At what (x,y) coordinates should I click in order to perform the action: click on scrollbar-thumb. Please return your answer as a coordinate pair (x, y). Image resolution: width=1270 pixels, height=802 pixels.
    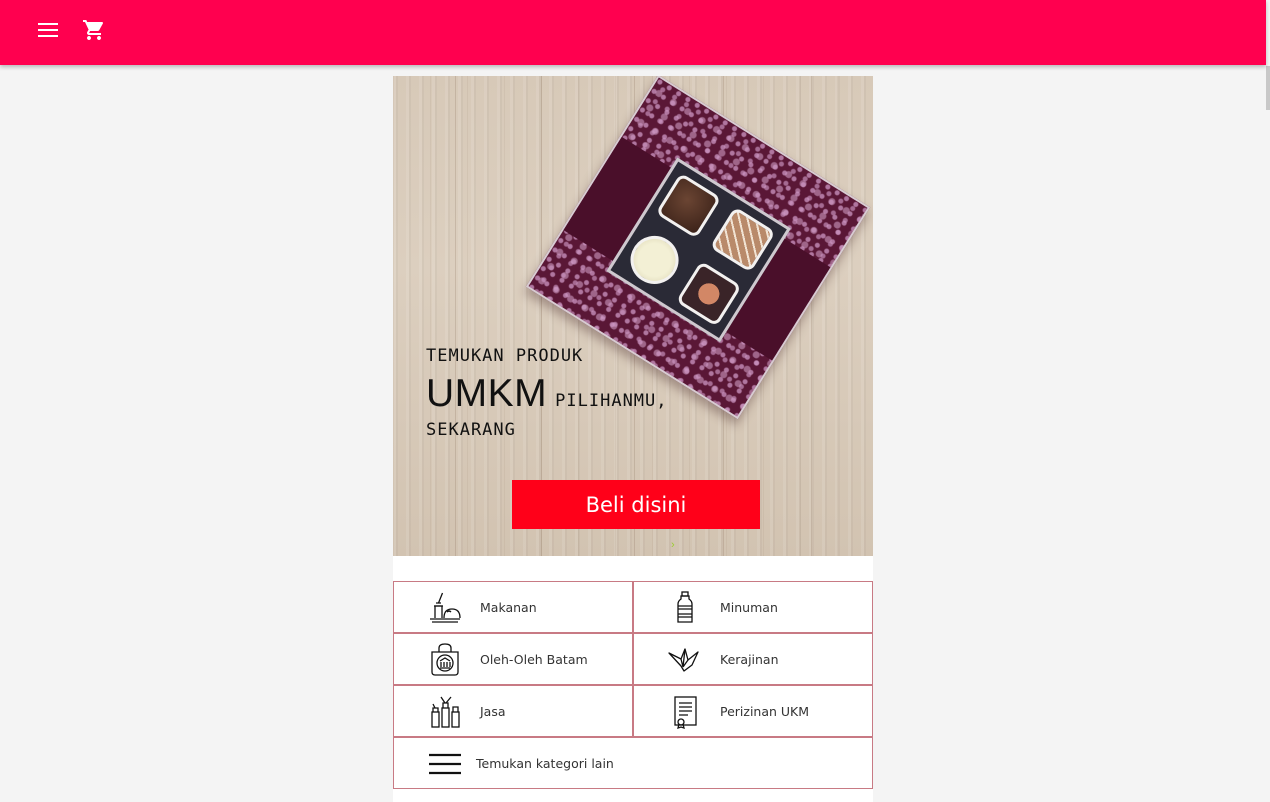
    Looking at the image, I should click on (1268, 88).